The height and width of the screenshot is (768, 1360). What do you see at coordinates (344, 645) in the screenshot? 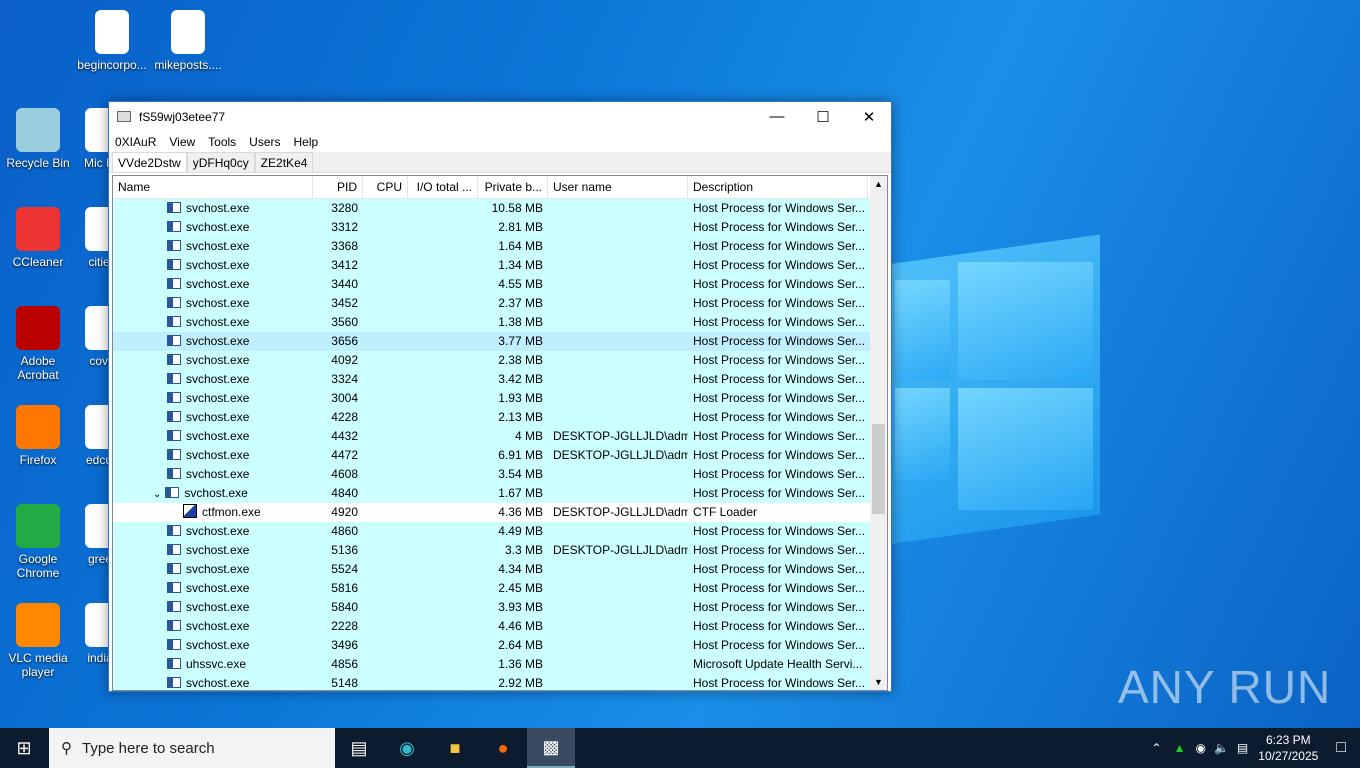
I see `cell-text: 3496` at bounding box center [344, 645].